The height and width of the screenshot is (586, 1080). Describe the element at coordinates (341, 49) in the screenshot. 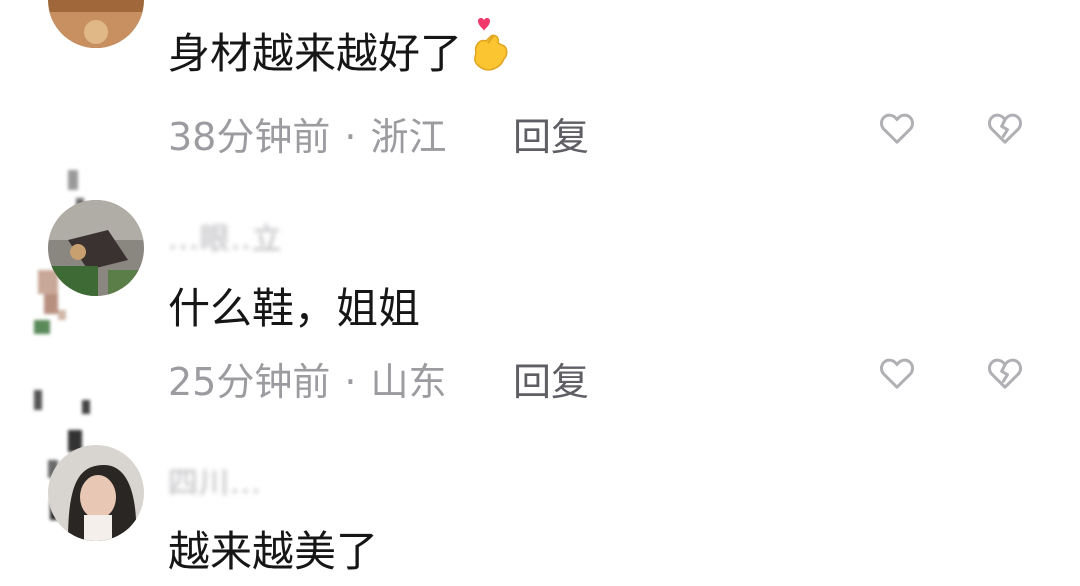

I see `comment-text: 身材越来越好了` at that location.